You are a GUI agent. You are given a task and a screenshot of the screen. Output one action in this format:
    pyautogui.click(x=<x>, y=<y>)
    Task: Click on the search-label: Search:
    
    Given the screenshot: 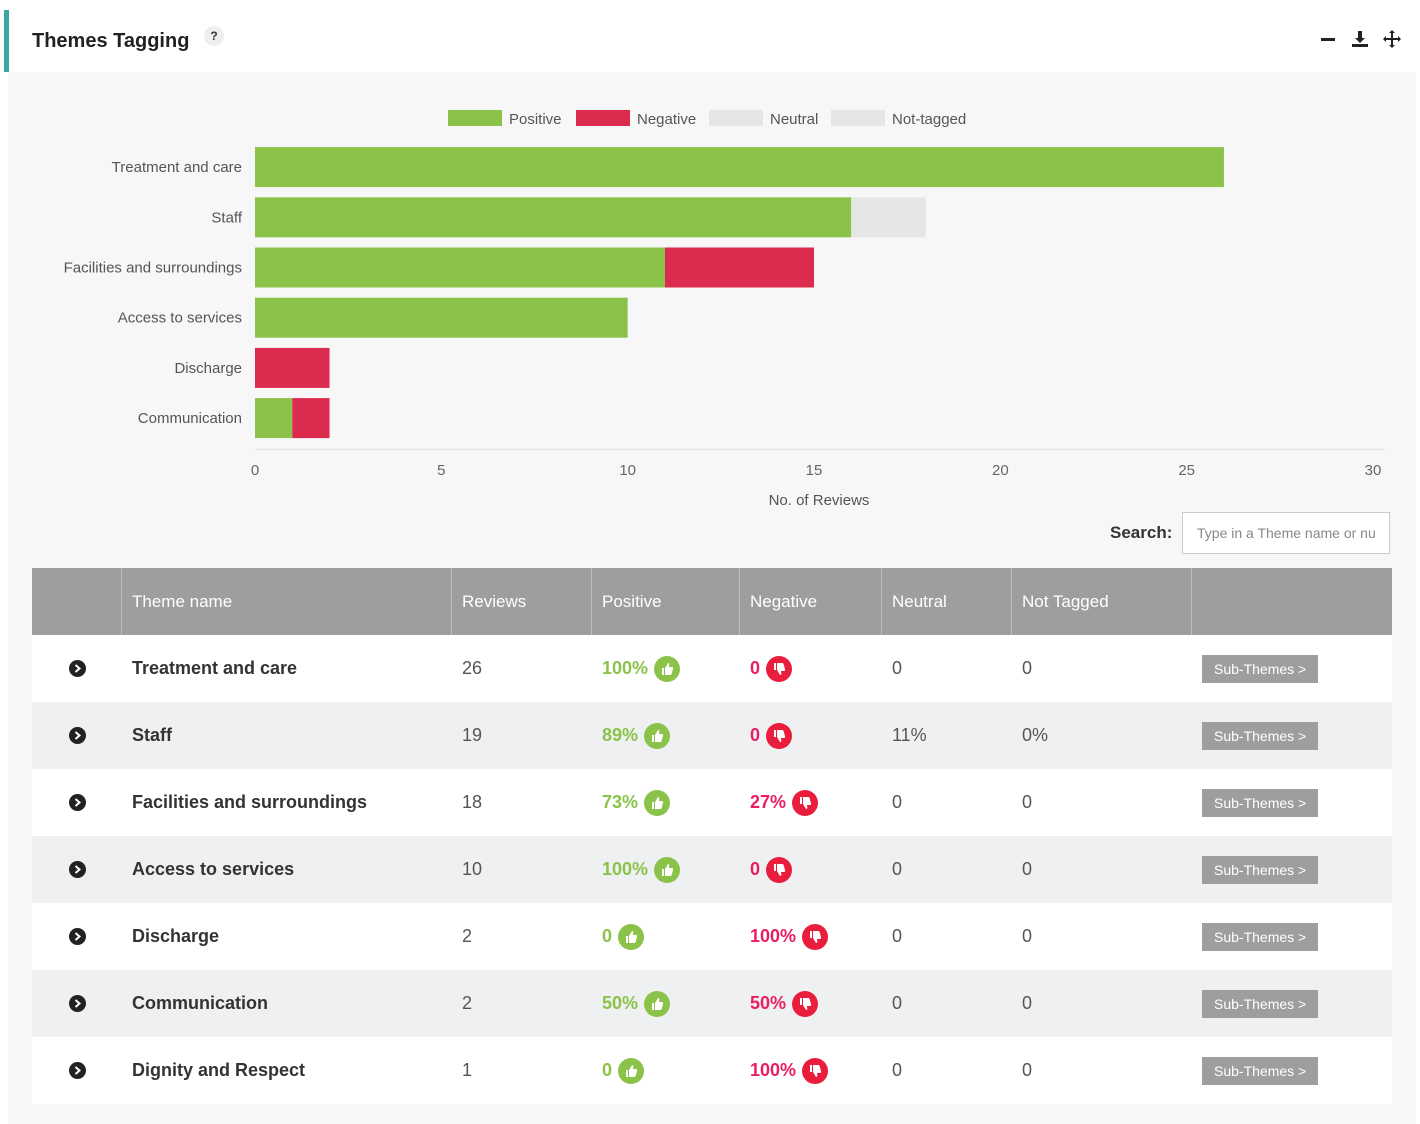 What is the action you would take?
    pyautogui.click(x=1141, y=532)
    